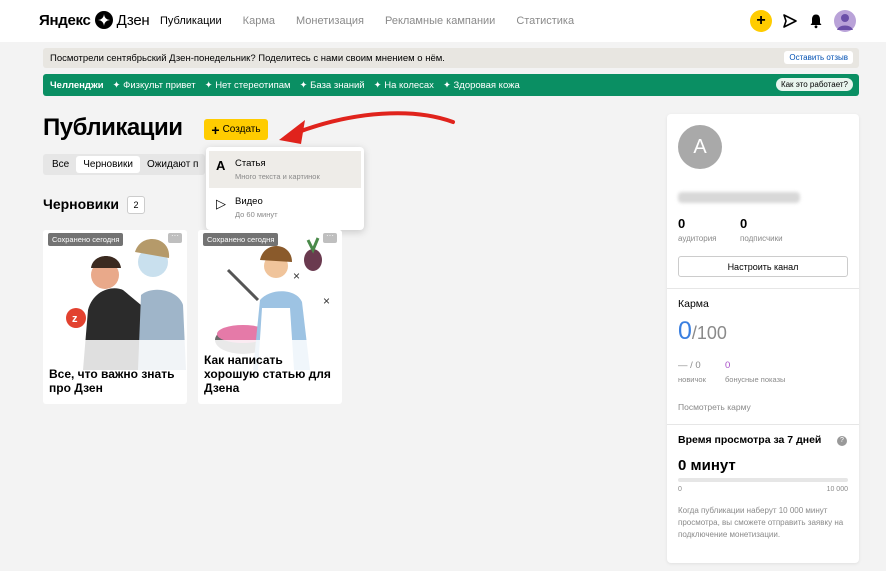 This screenshot has width=886, height=571. I want to click on nav-item-monetization: Монетизация, so click(330, 21).